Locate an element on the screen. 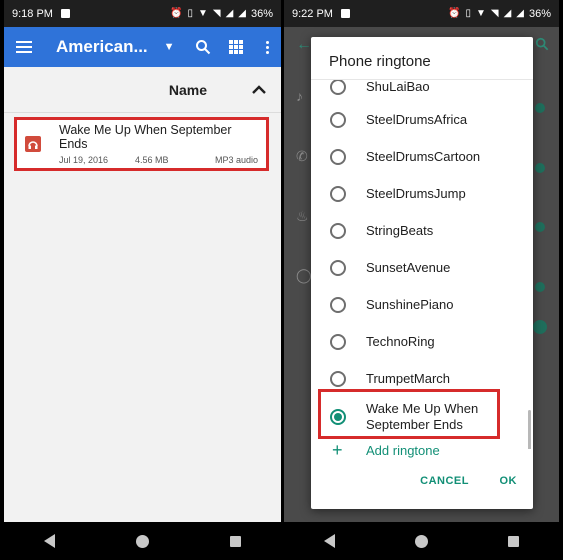 This screenshot has height=560, width=563. ringtone-option: SteelDrumsAfrica is located at coordinates (422, 119).